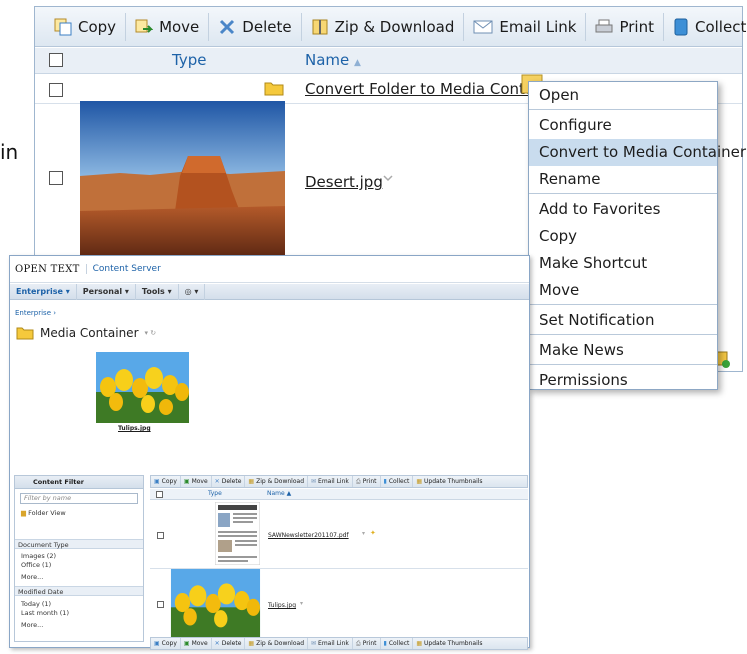  What do you see at coordinates (357, 63) in the screenshot?
I see `sort-indicator: ▲` at bounding box center [357, 63].